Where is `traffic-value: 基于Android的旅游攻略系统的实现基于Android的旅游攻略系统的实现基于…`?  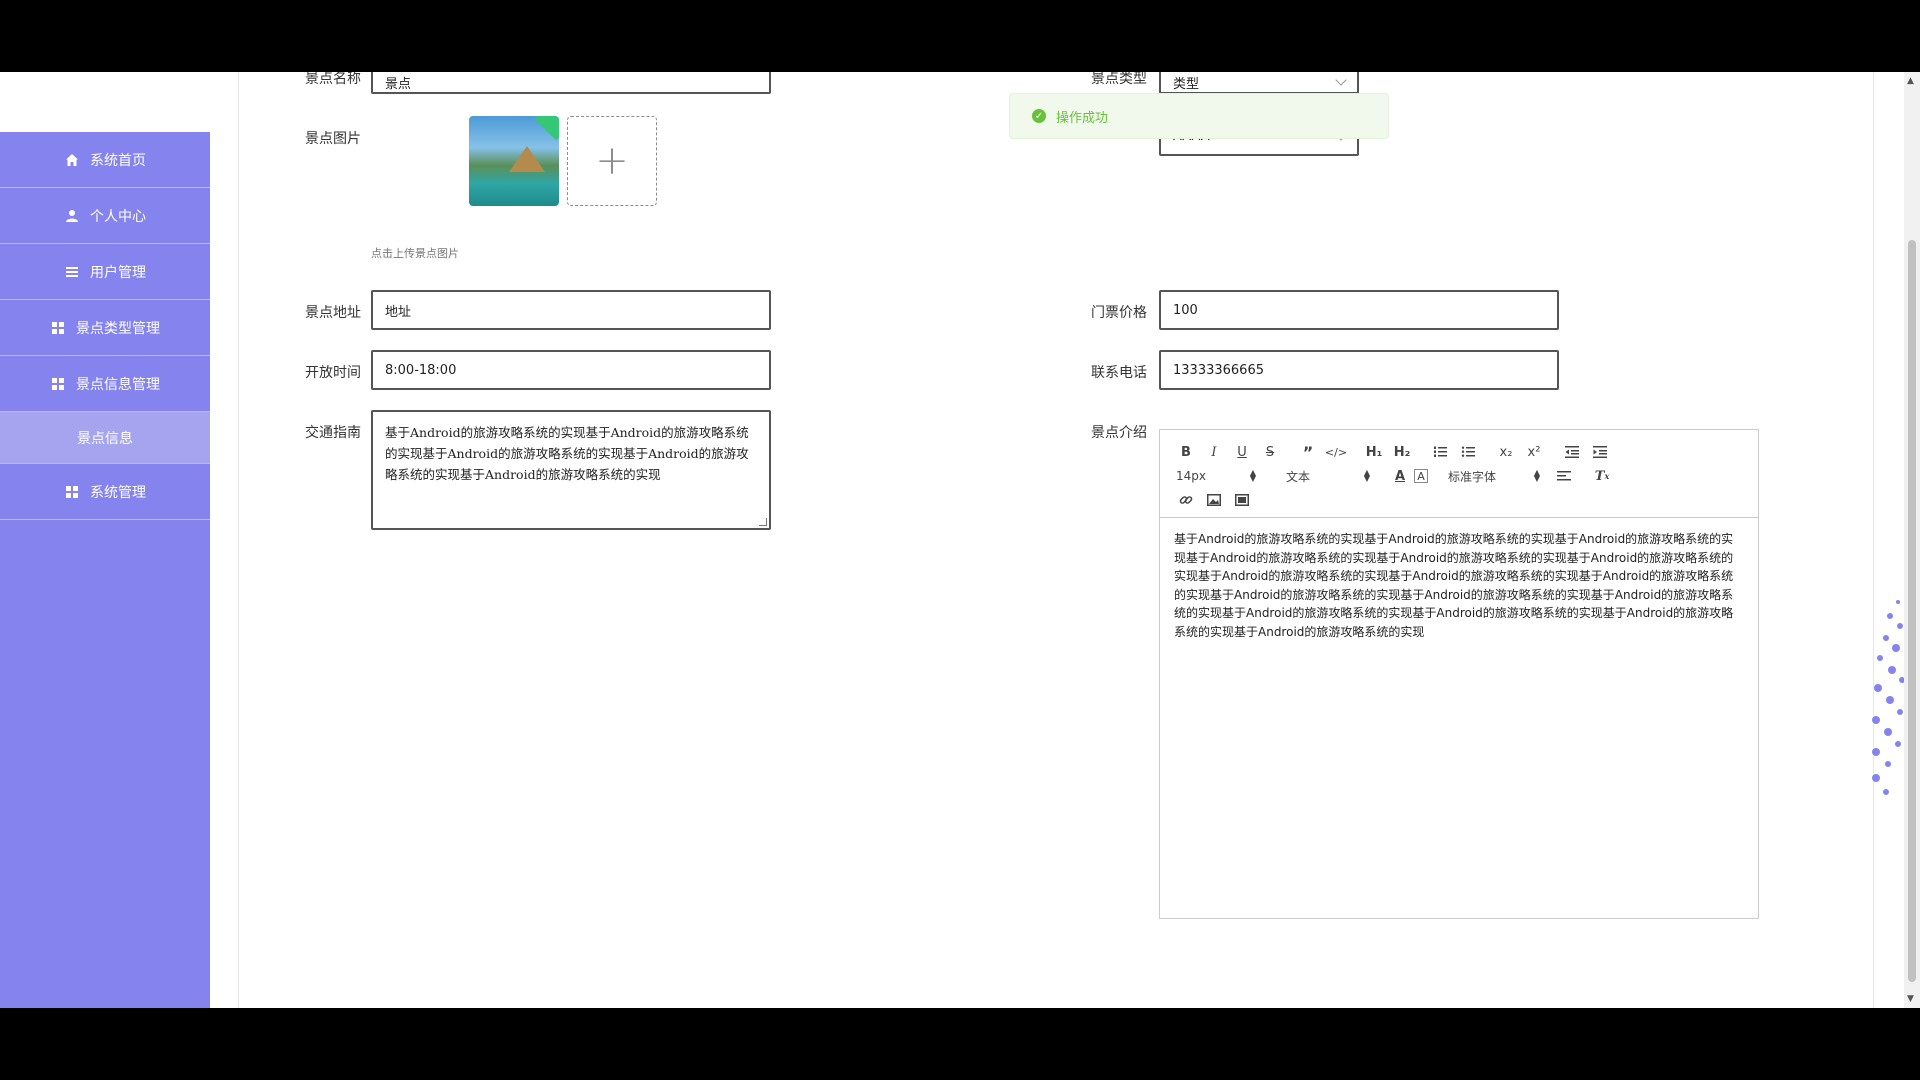 traffic-value: 基于Android的旅游攻略系统的实现基于Android的旅游攻略系统的实现基于… is located at coordinates (567, 453).